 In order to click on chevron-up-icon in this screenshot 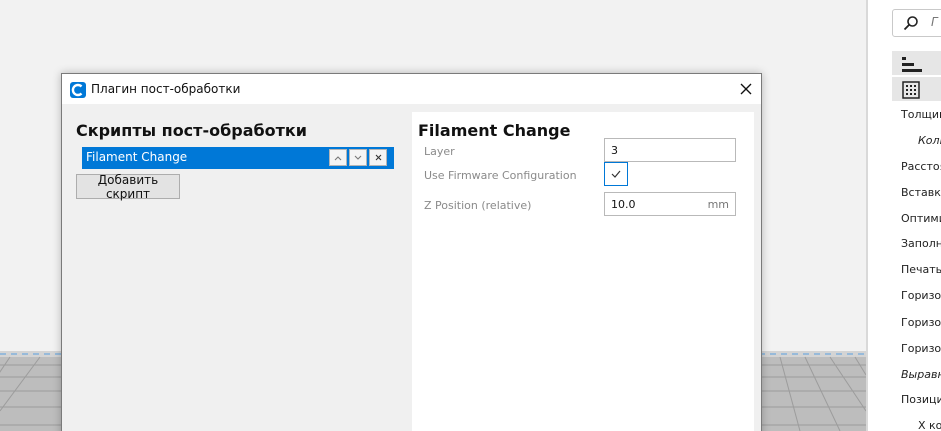, I will do `click(338, 157)`.